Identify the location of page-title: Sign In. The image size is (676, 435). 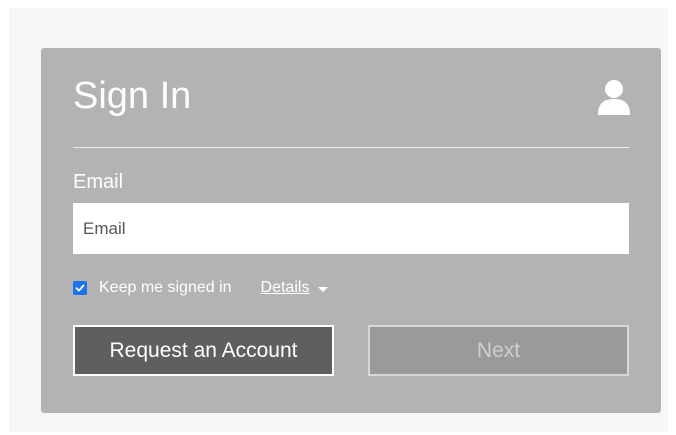
(132, 96).